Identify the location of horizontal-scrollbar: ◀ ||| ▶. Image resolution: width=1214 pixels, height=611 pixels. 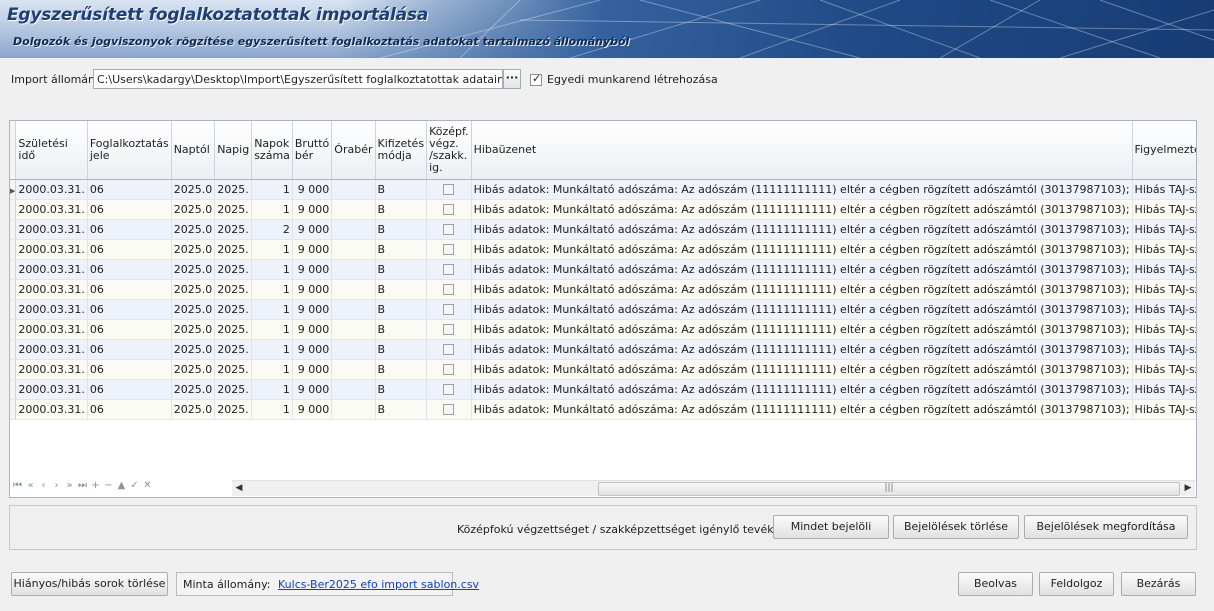
(713, 488).